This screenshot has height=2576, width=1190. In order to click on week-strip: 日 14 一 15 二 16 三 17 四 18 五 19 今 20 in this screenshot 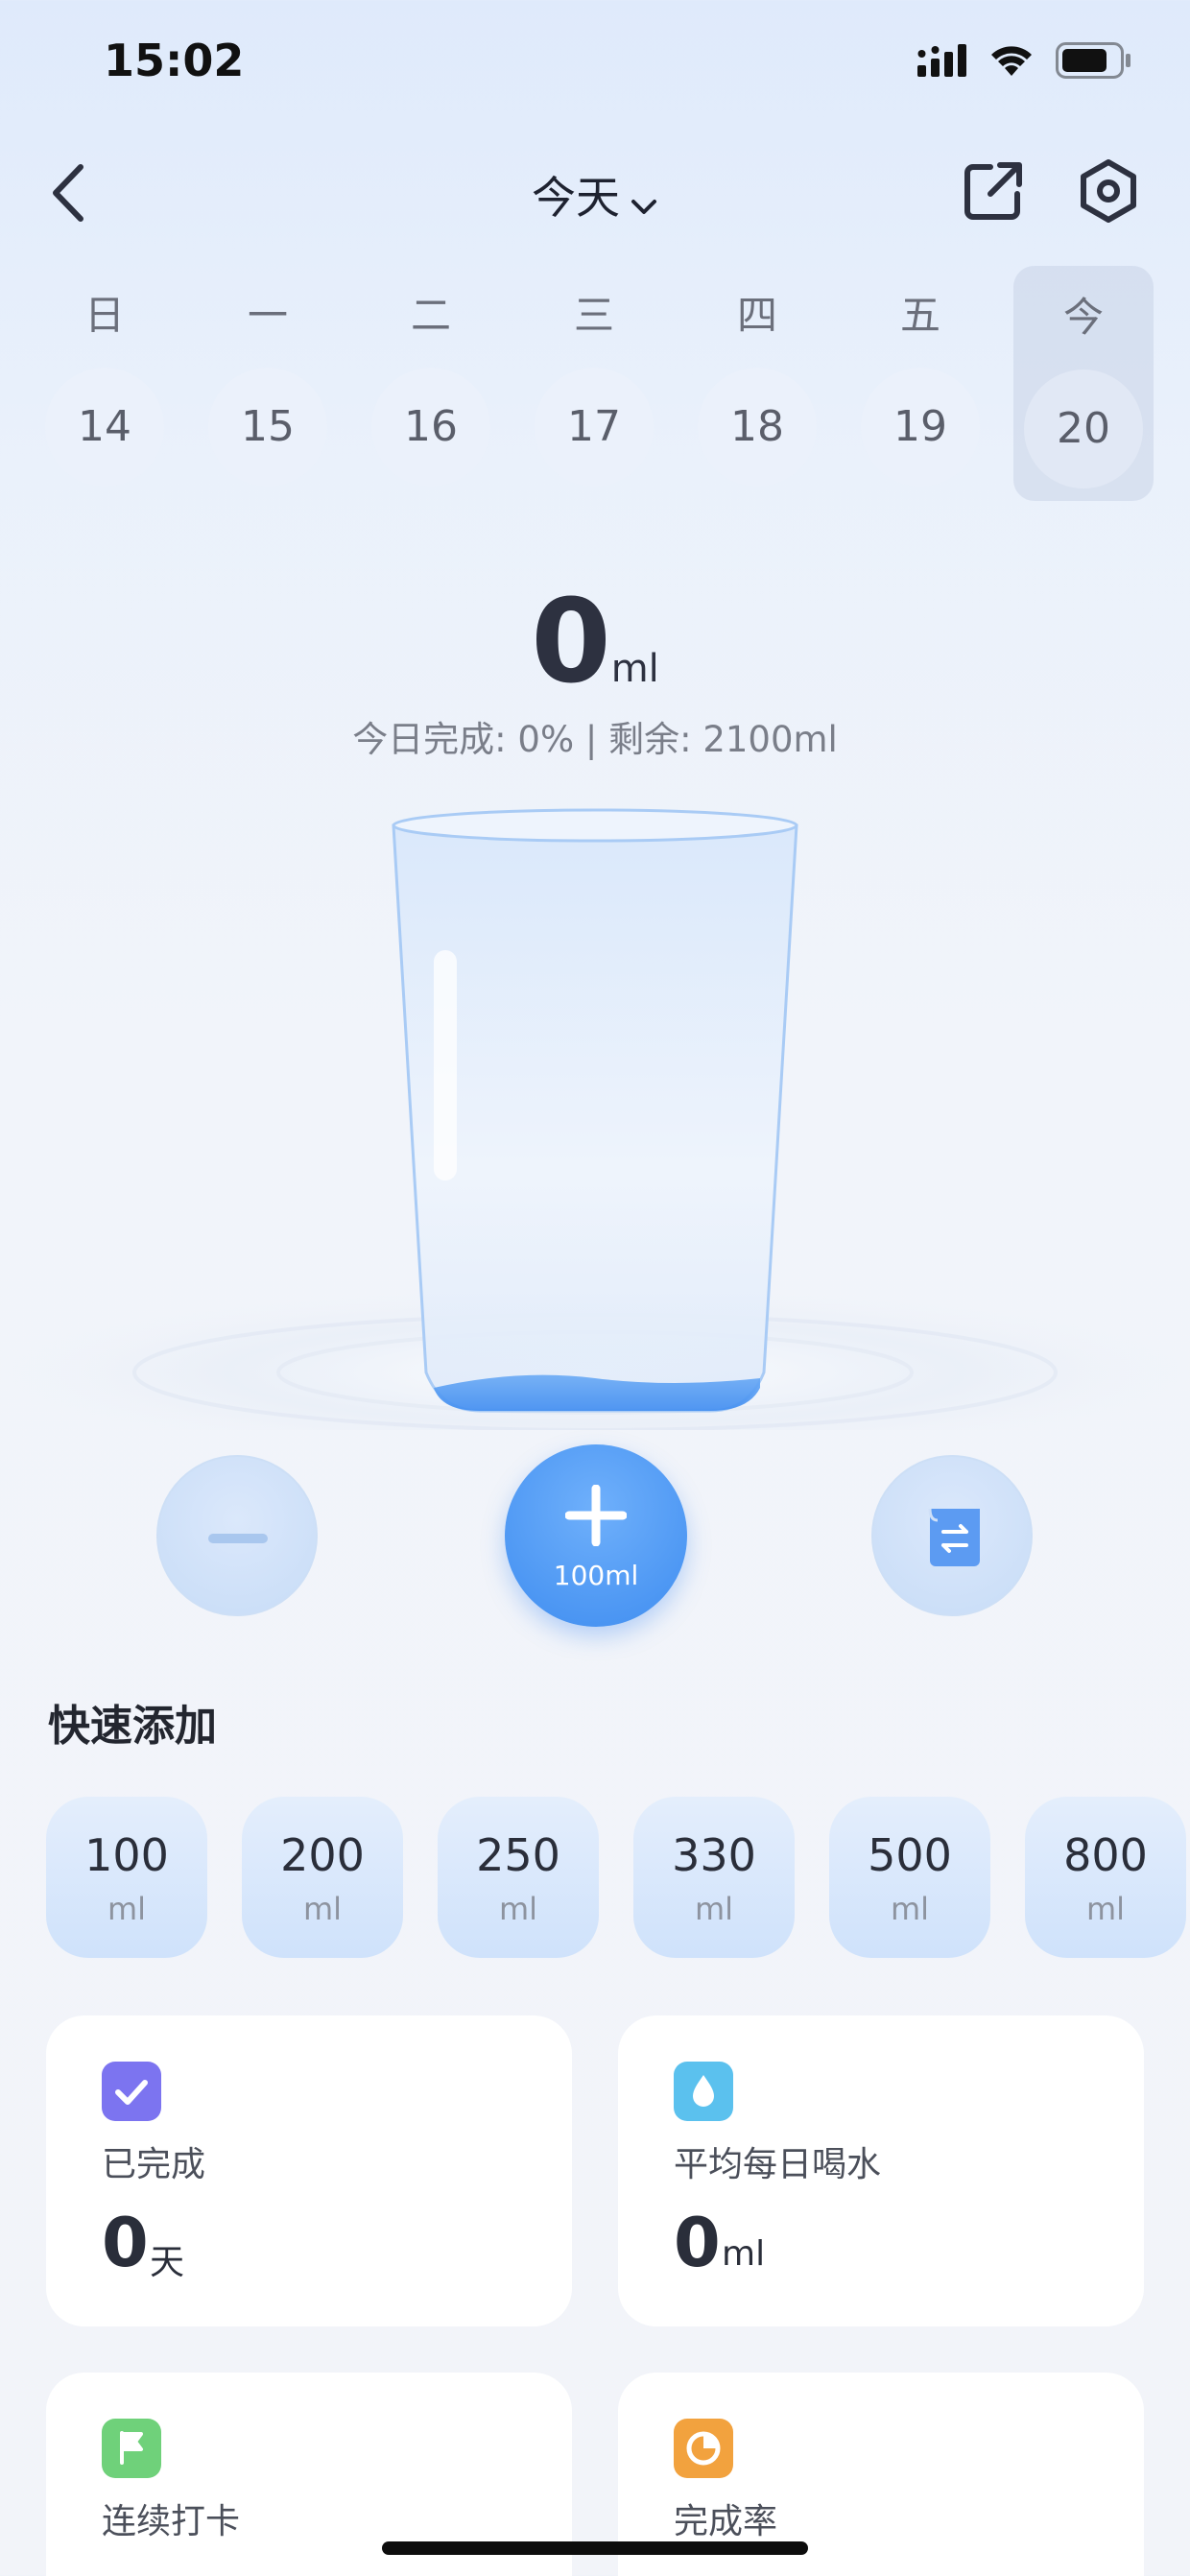, I will do `click(595, 384)`.